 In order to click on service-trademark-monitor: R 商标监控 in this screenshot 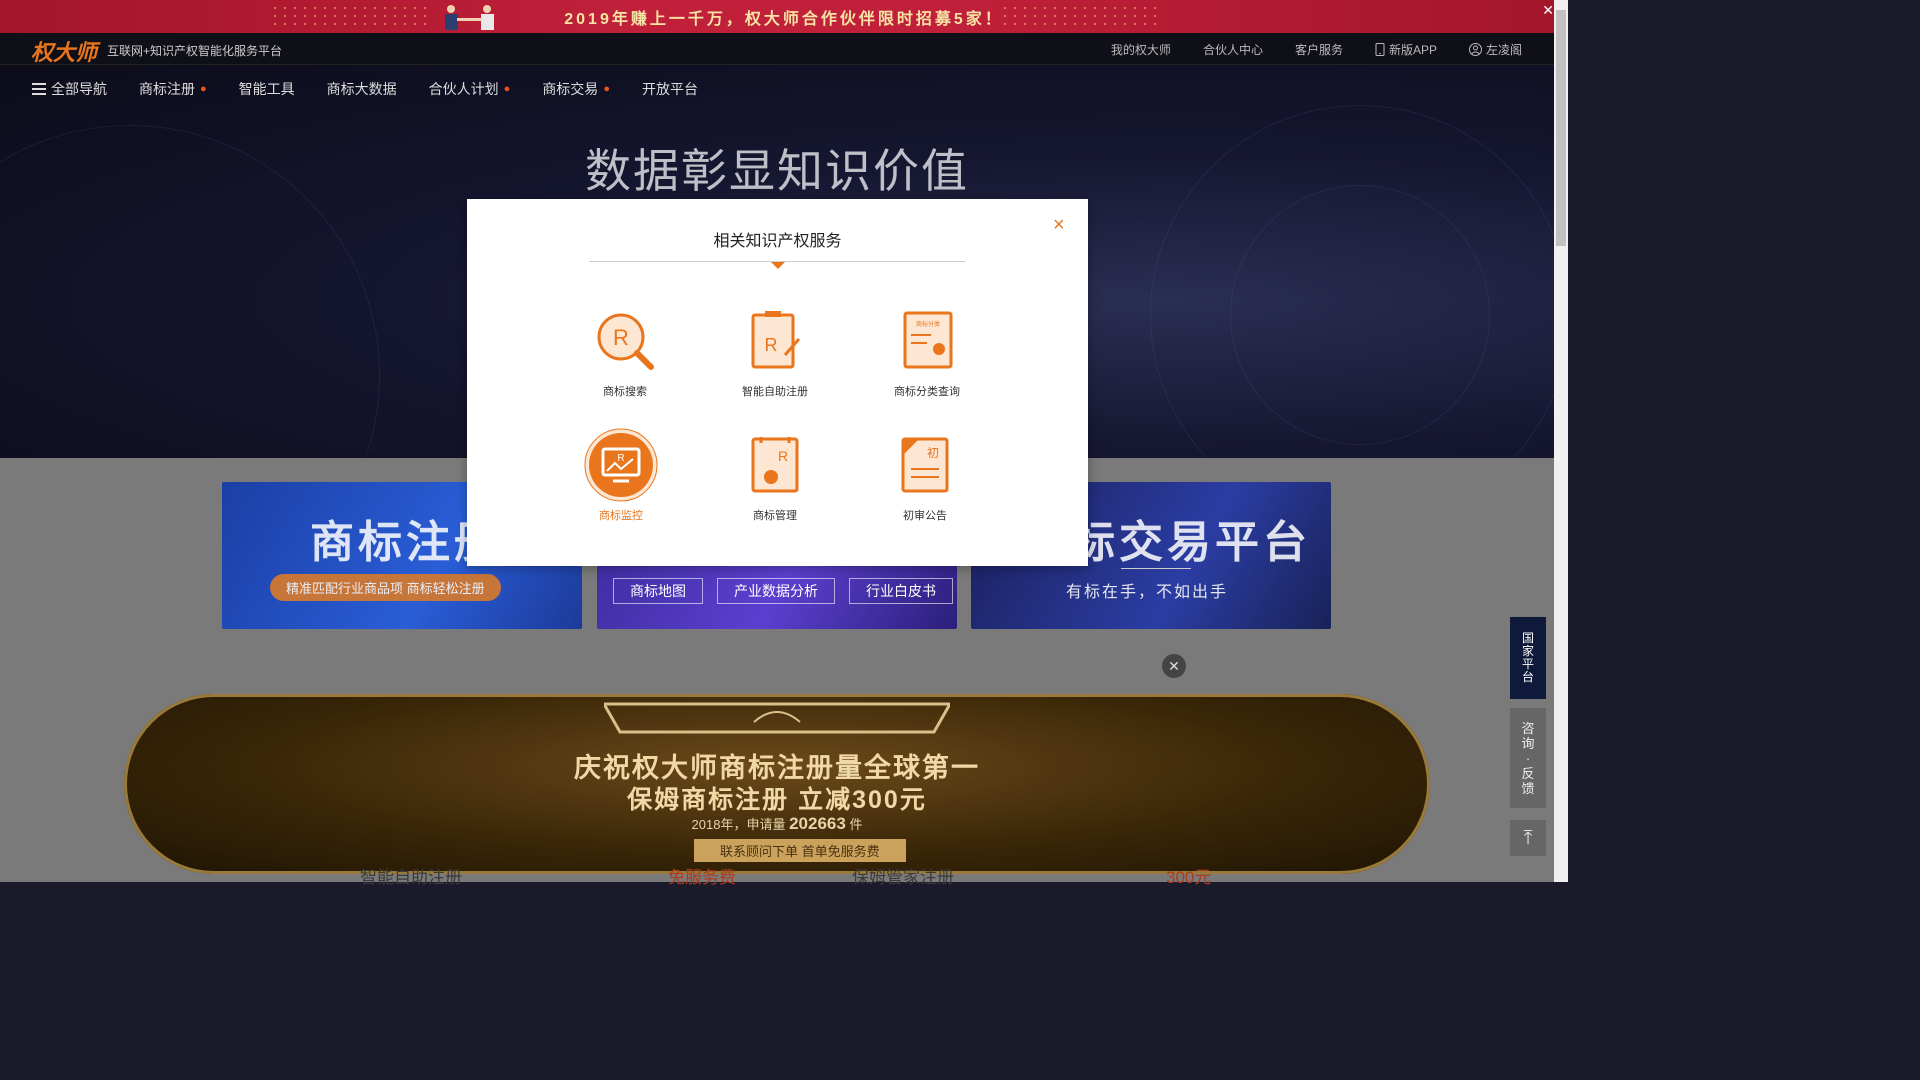, I will do `click(621, 475)`.